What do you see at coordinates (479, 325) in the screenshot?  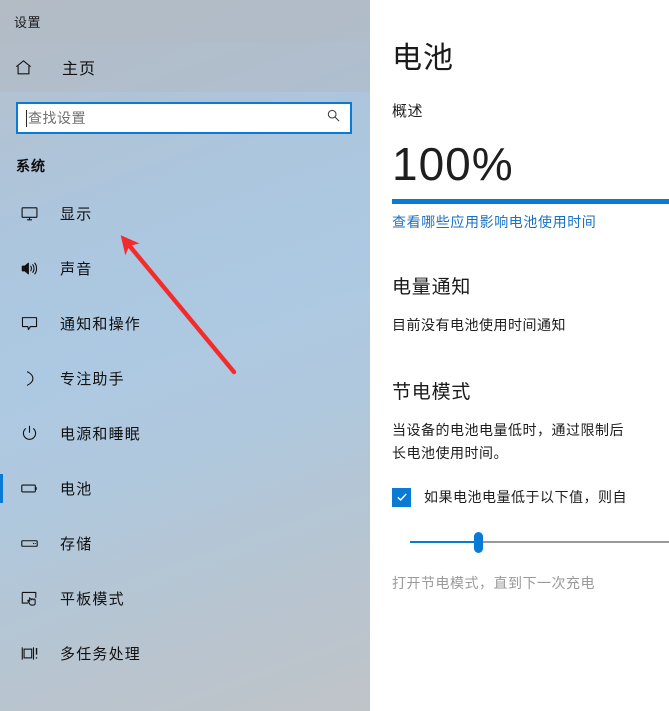 I see `notifications-body: 目前没有电池使用时间通知` at bounding box center [479, 325].